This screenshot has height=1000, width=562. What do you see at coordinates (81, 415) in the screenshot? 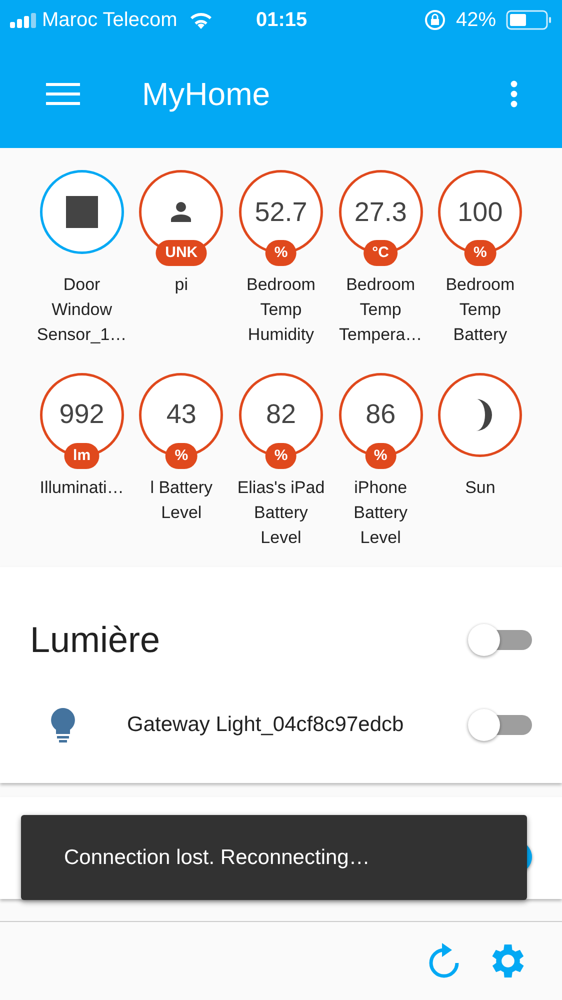
I see `badge-value: 992` at bounding box center [81, 415].